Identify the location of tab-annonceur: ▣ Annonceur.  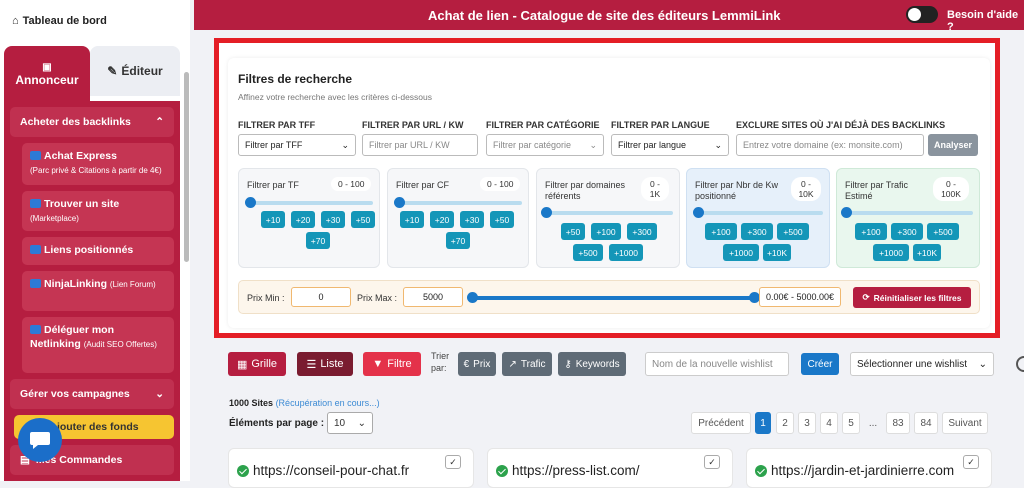
(47, 74).